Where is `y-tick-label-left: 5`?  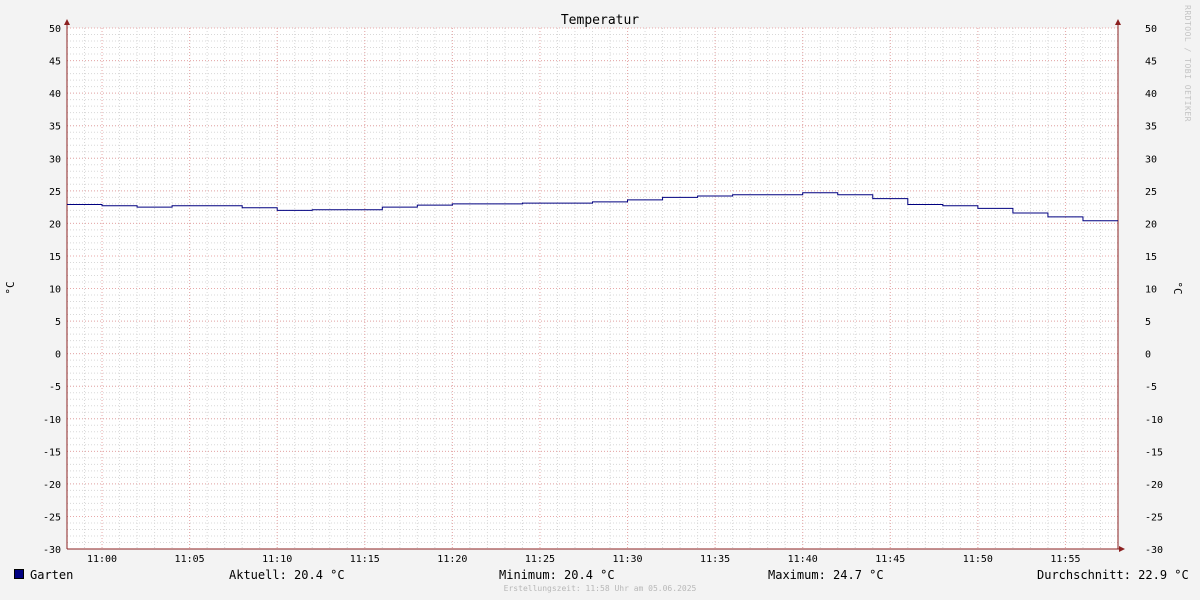
y-tick-label-left: 5 is located at coordinates (58, 322).